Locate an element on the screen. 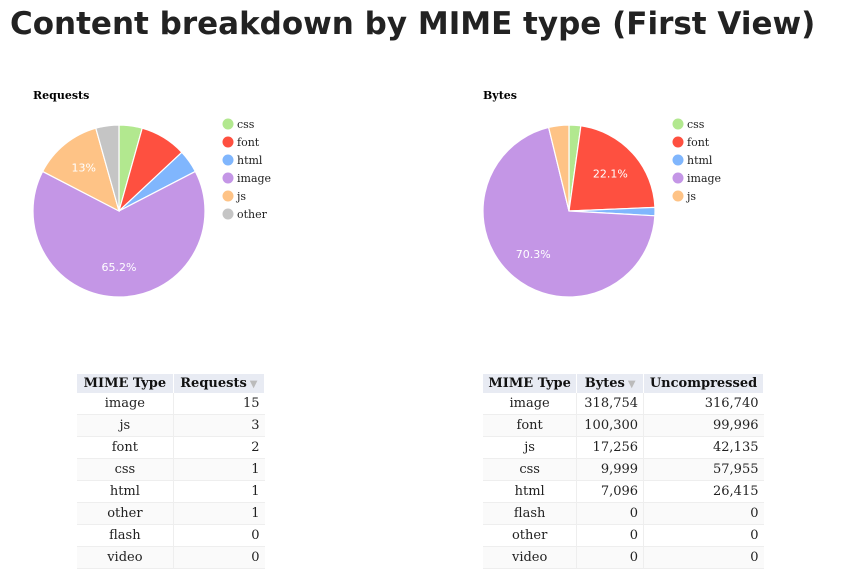 Image resolution: width=850 pixels, height=587 pixels. table-row: css 1 is located at coordinates (171, 469).